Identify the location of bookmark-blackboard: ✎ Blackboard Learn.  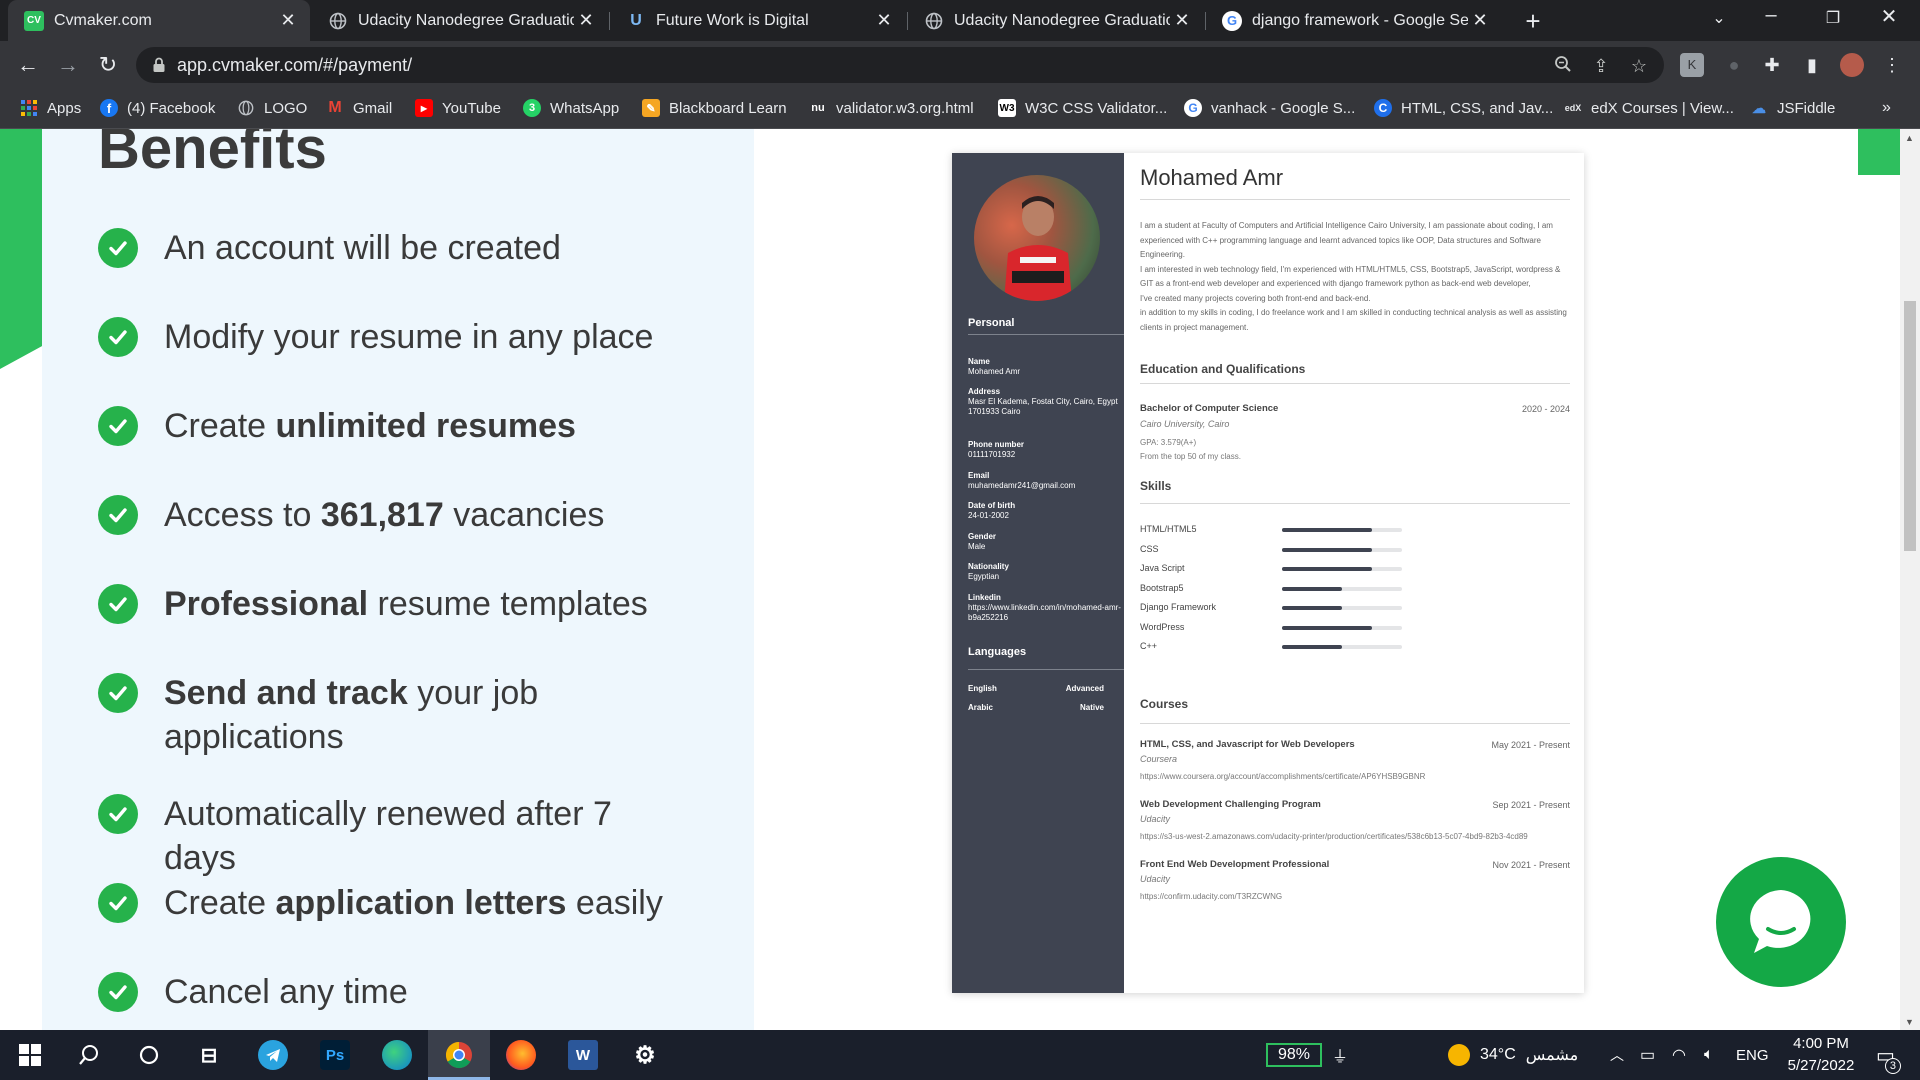
(714, 108).